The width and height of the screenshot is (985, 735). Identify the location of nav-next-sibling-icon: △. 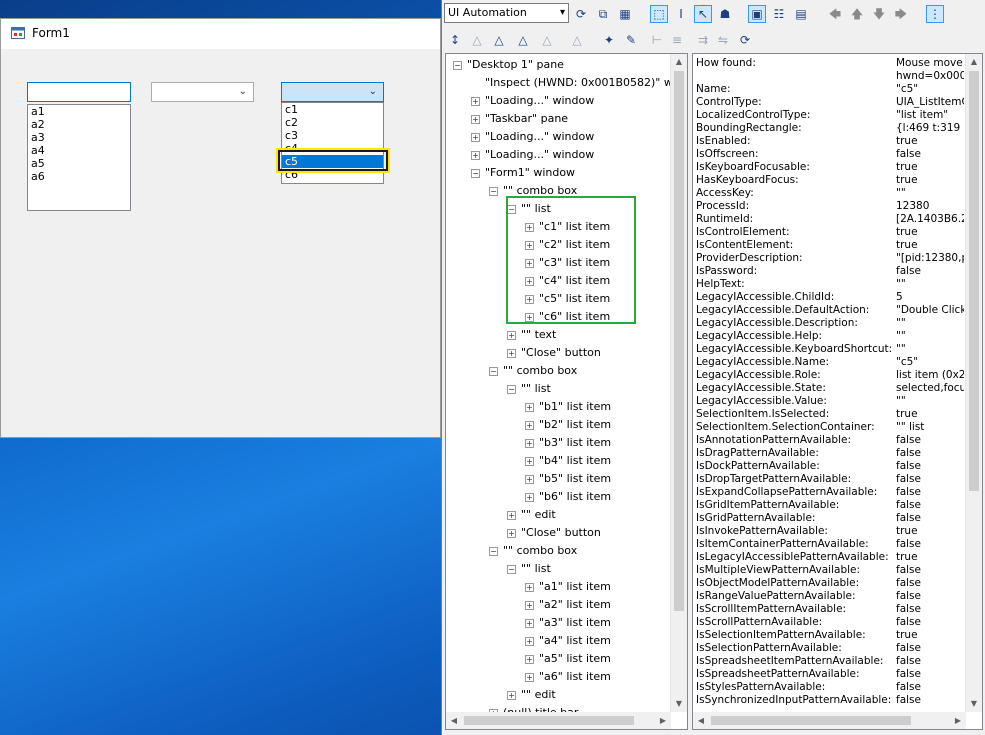
(499, 40).